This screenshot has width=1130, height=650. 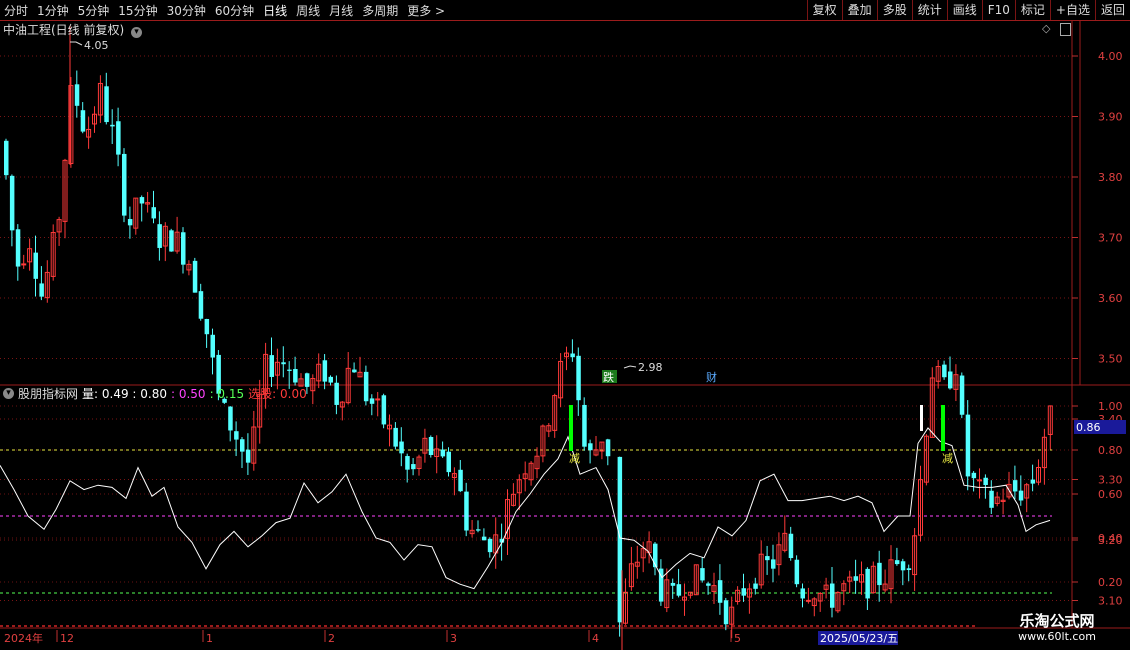 What do you see at coordinates (1065, 29) in the screenshot?
I see `settings-icon` at bounding box center [1065, 29].